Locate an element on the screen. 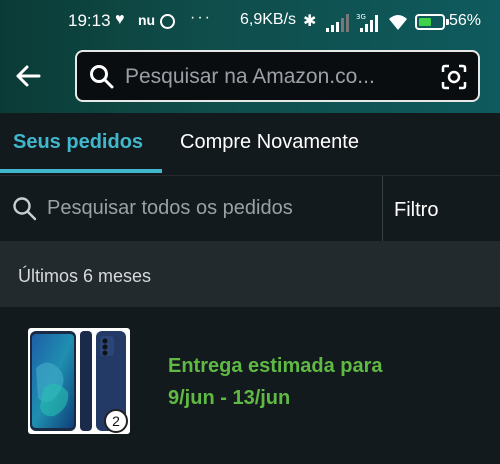  nubank-icon: nu is located at coordinates (147, 20).